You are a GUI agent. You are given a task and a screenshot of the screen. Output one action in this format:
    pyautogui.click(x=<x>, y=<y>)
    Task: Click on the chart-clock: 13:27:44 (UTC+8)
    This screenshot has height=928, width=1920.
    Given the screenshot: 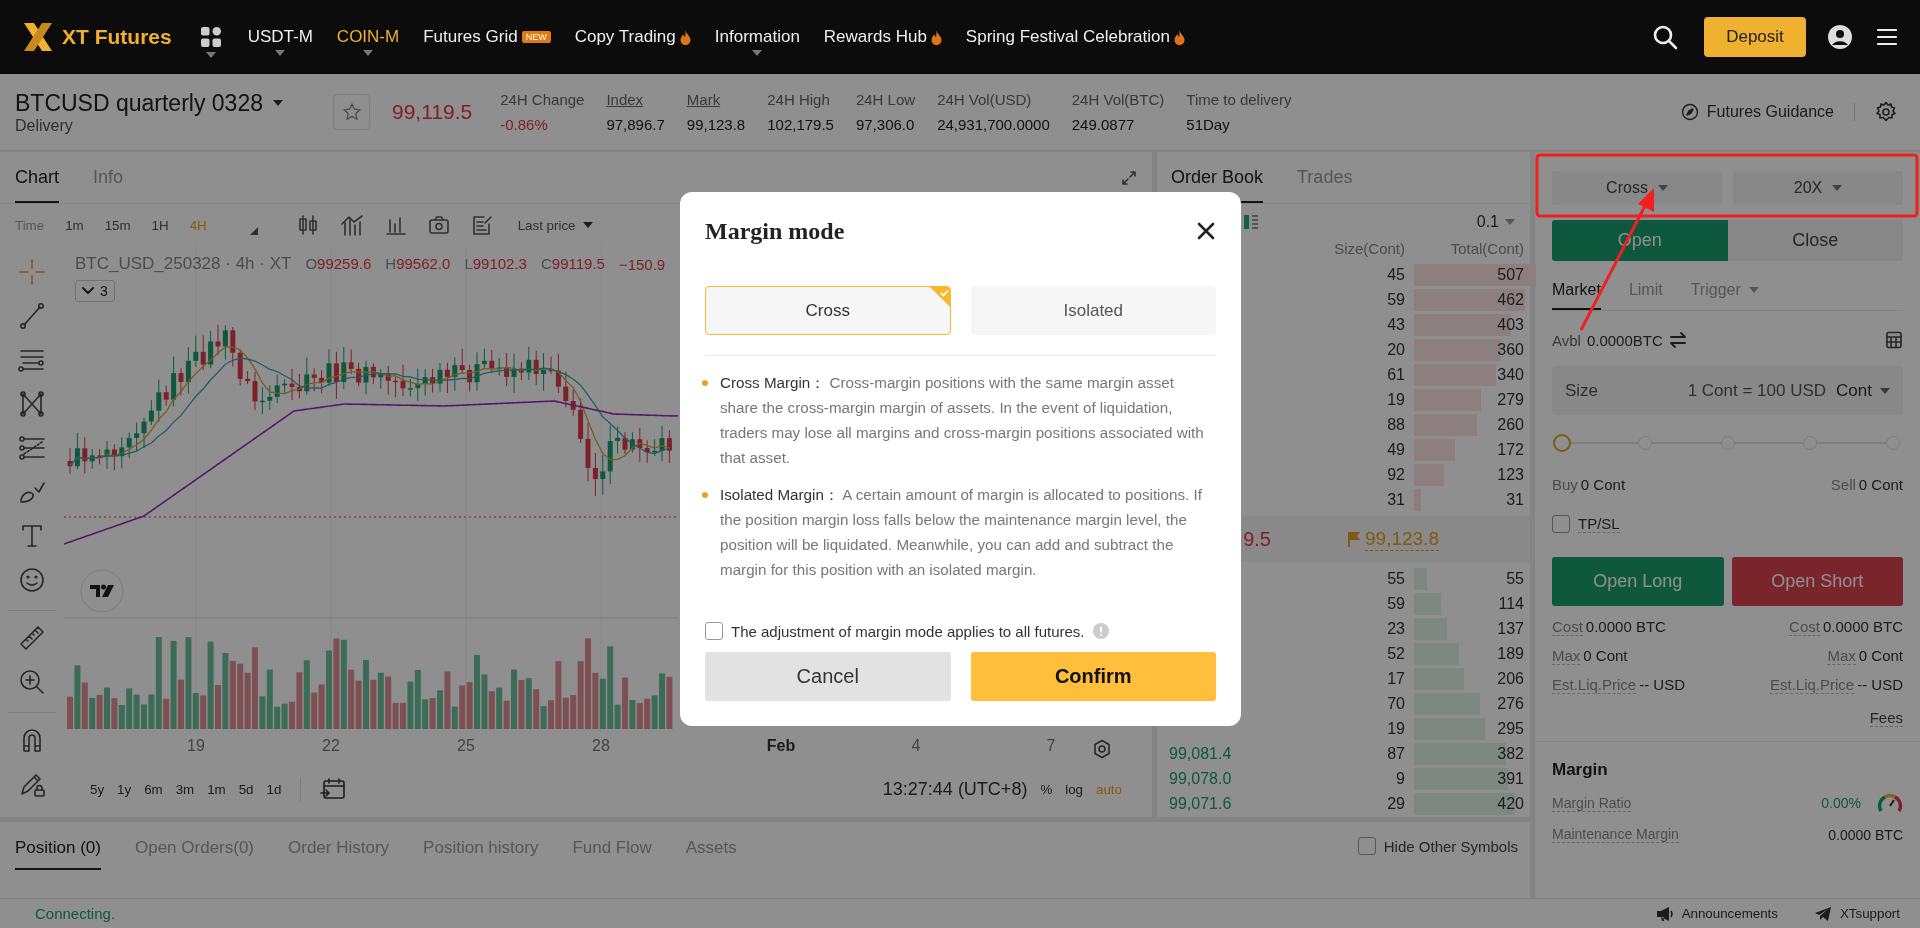 What is the action you would take?
    pyautogui.click(x=955, y=789)
    